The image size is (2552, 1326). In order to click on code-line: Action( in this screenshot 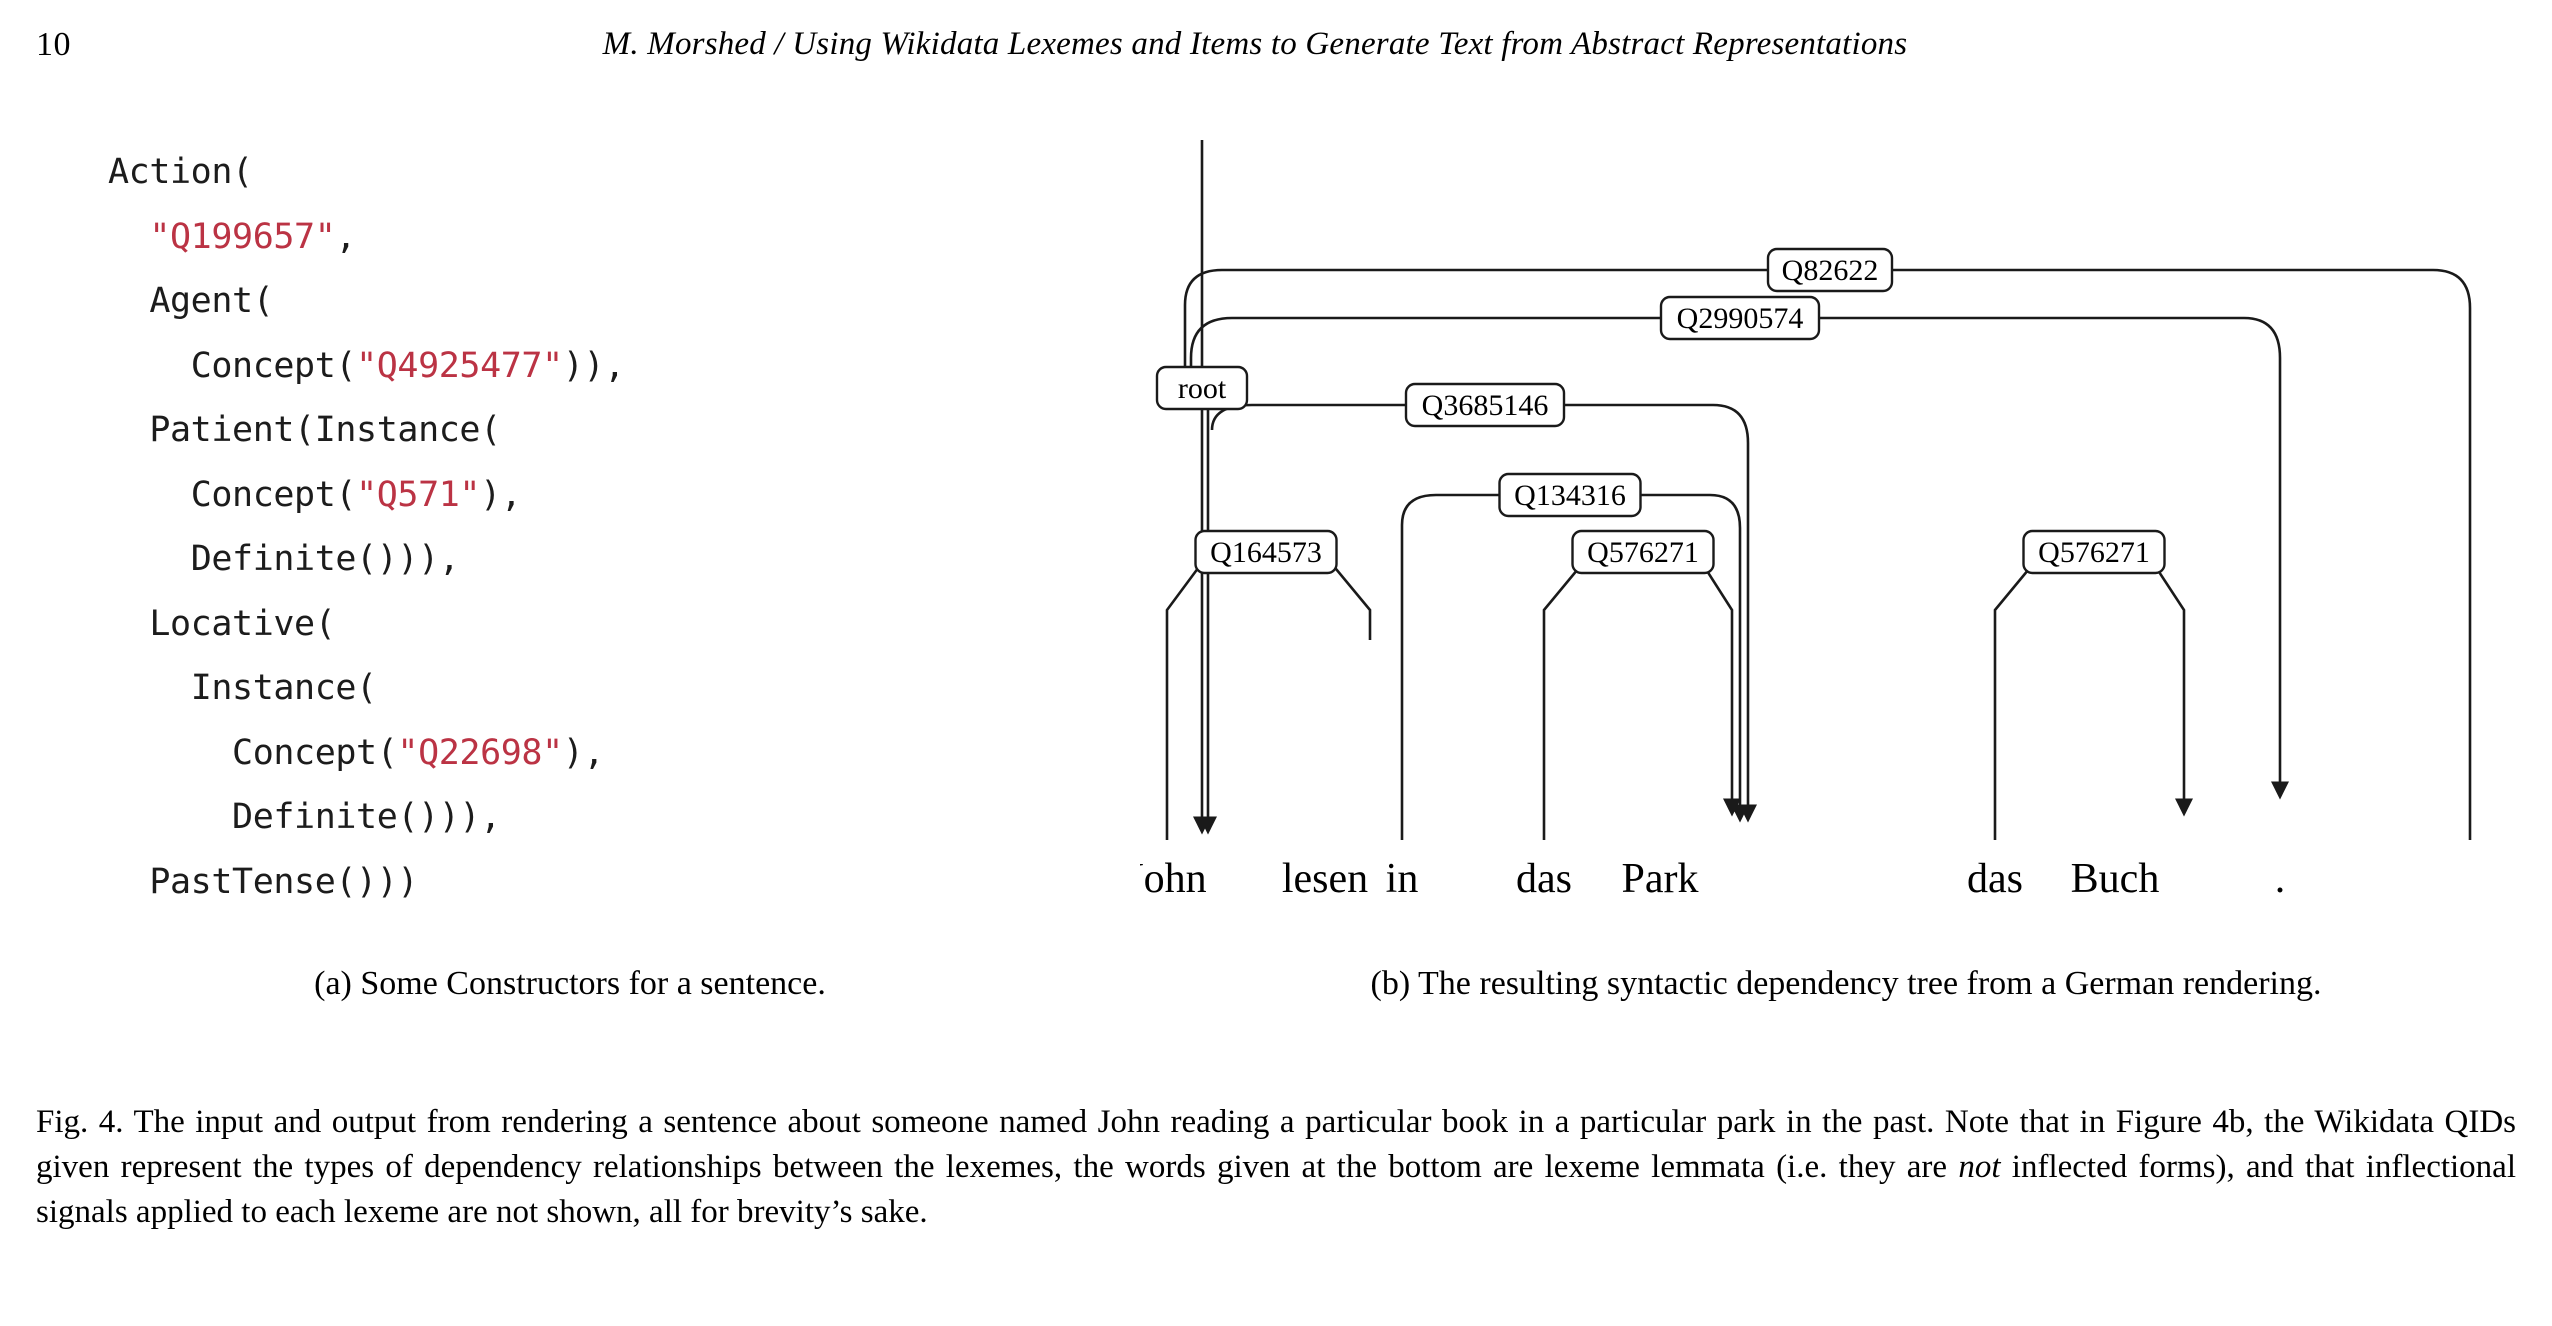, I will do `click(366, 172)`.